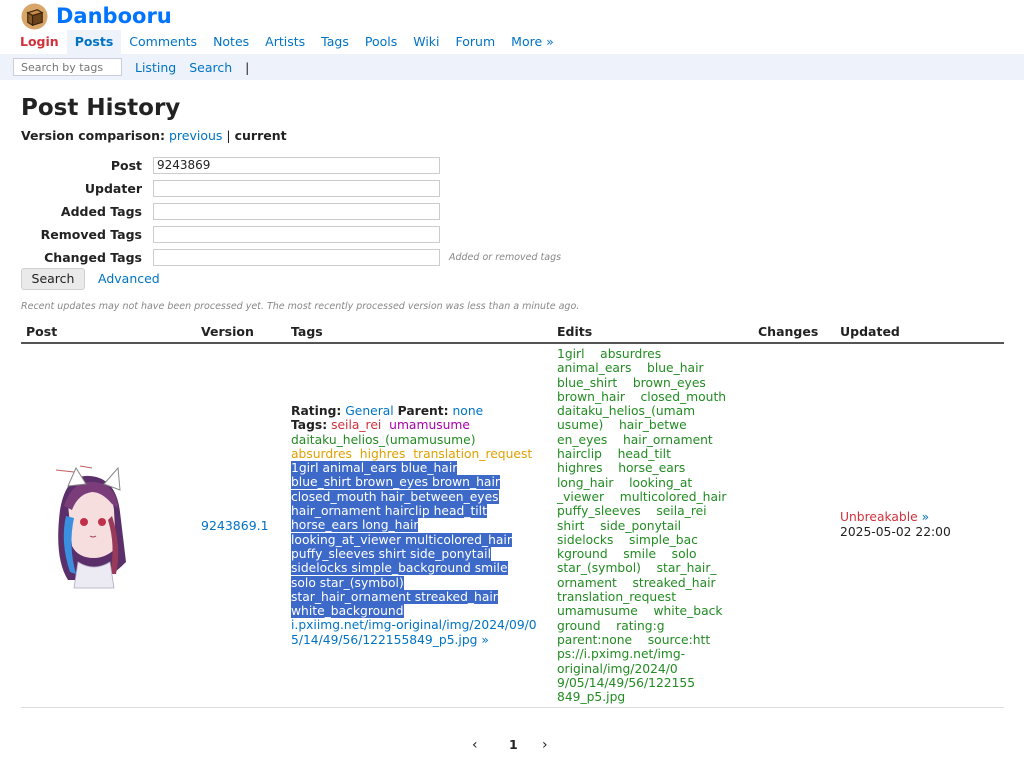  I want to click on box-logo-icon, so click(34, 16).